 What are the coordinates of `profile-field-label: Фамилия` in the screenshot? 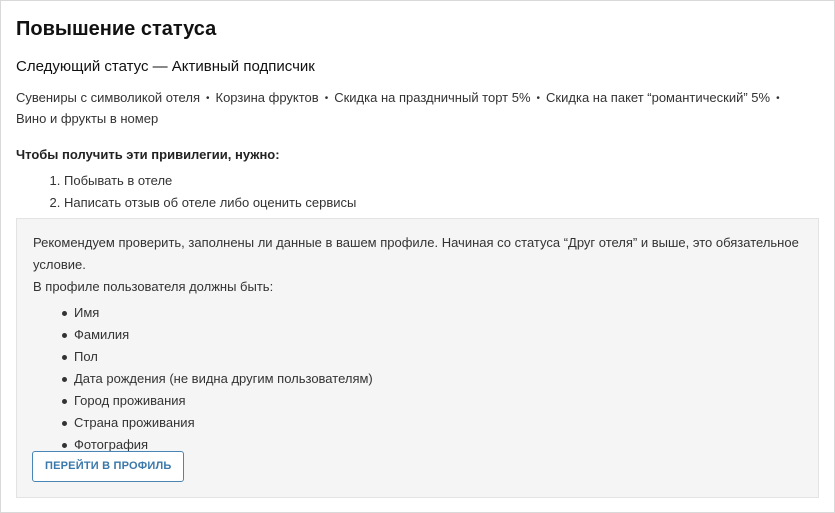 It's located at (102, 334).